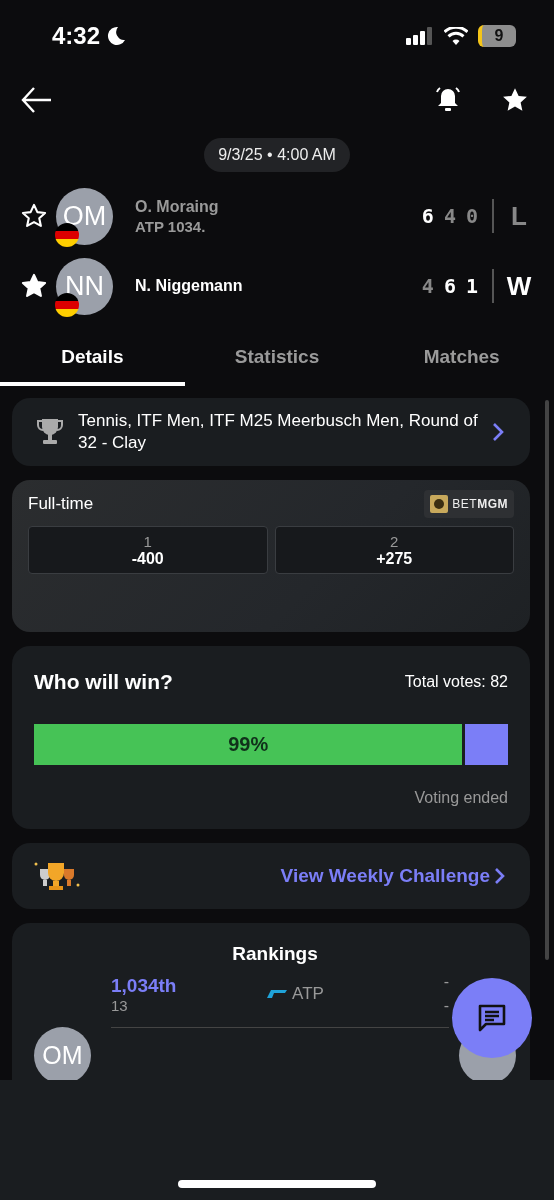 This screenshot has width=554, height=1200. What do you see at coordinates (394, 550) in the screenshot?
I see `odds-option: 2 +275` at bounding box center [394, 550].